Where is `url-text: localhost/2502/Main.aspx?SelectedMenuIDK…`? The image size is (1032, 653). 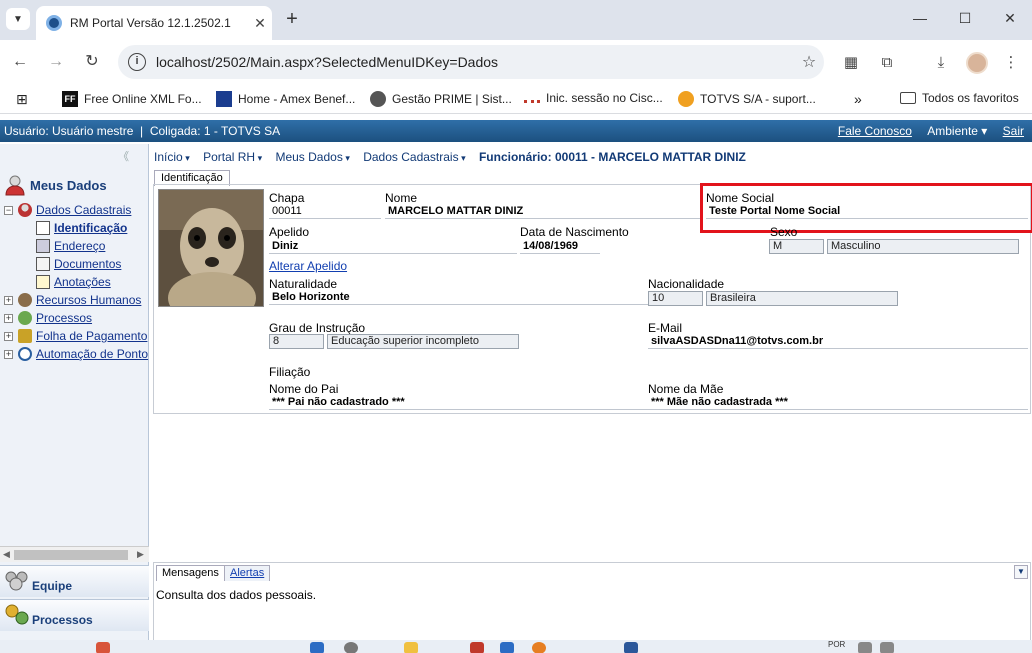 url-text: localhost/2502/Main.aspx?SelectedMenuIDK… is located at coordinates (475, 62).